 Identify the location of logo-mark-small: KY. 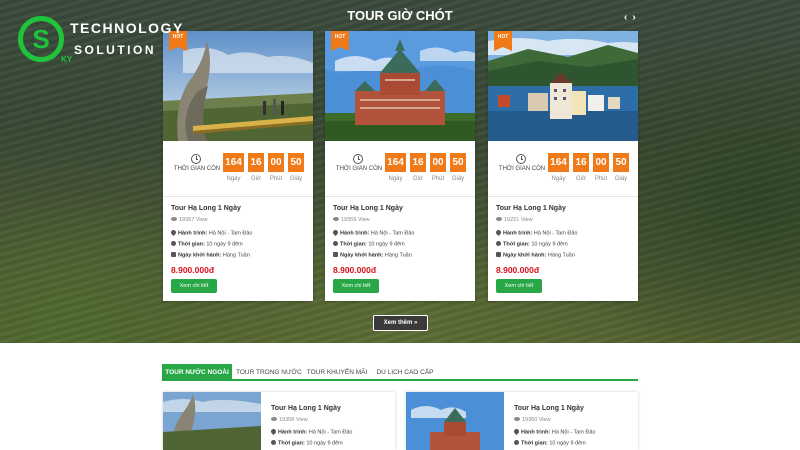
(67, 59).